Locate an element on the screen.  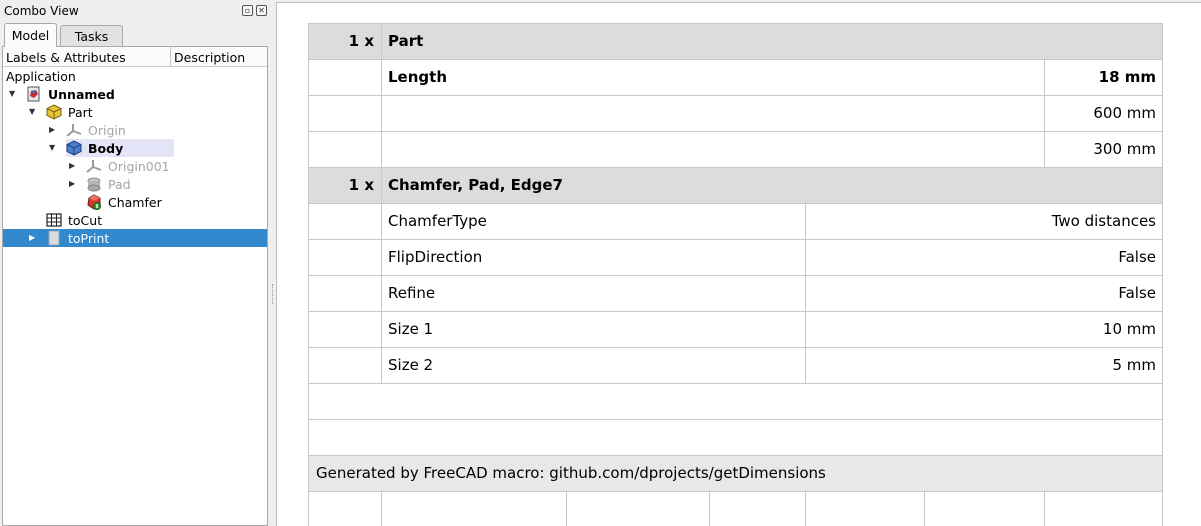
tree-item-label: Origin001 is located at coordinates (139, 166).